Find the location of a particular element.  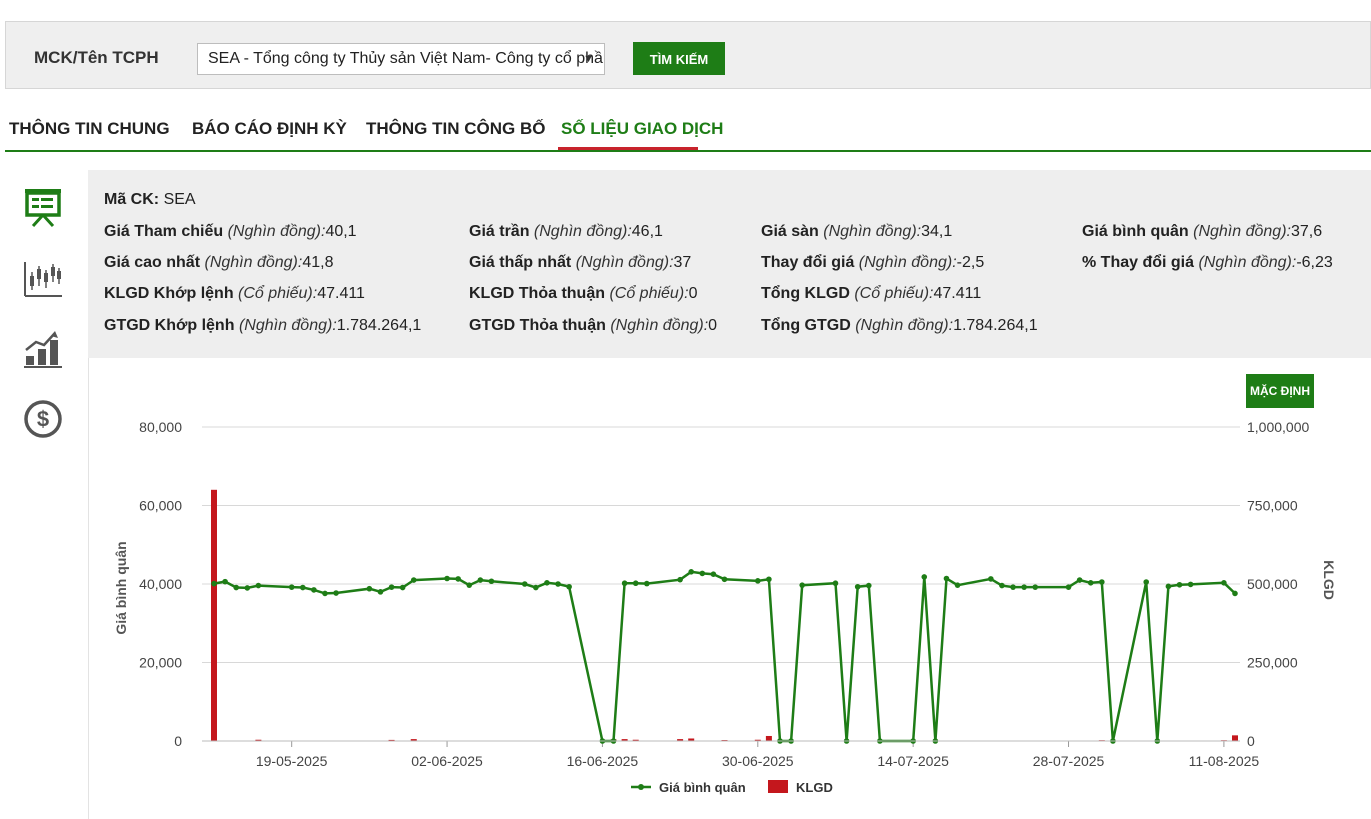

x-tick-label: 28-07-2025 is located at coordinates (1069, 761).